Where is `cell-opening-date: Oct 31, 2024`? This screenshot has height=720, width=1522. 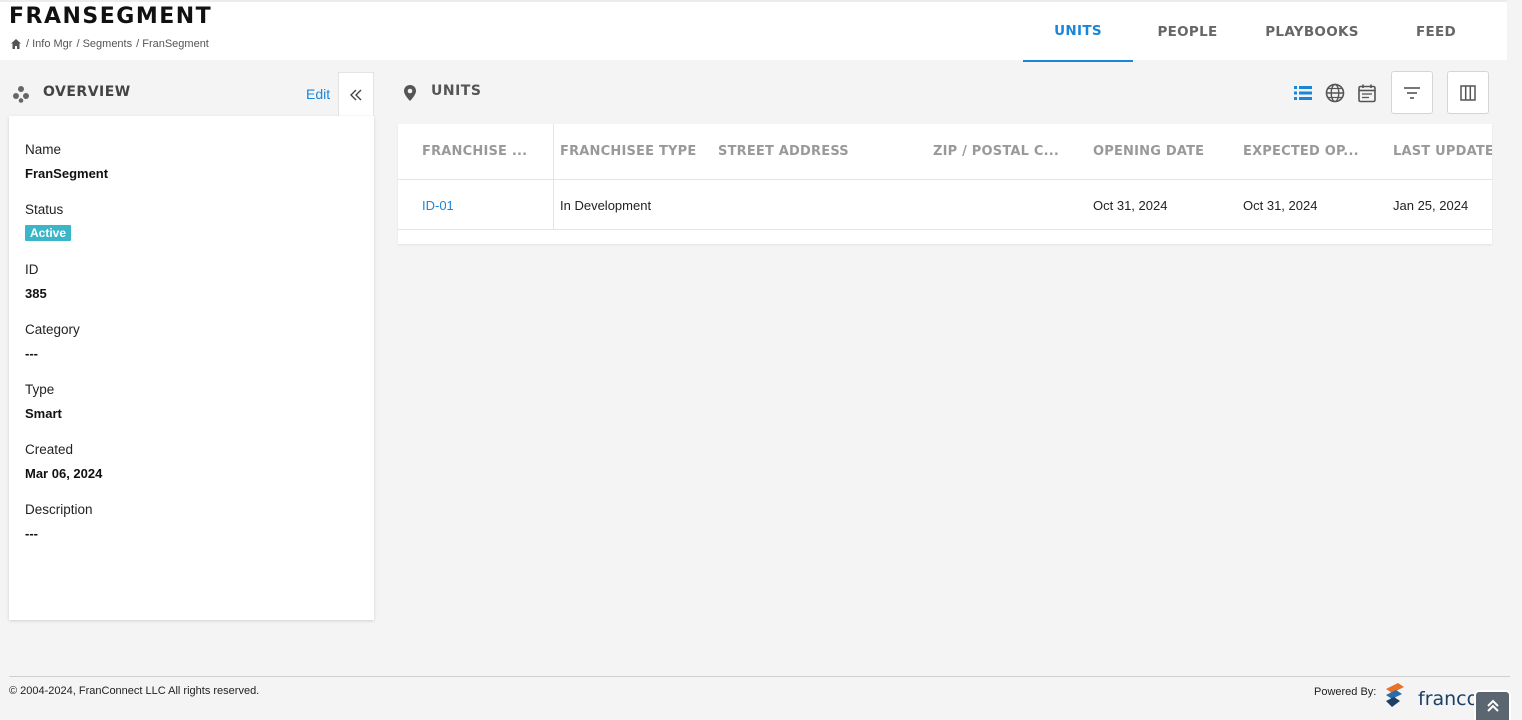
cell-opening-date: Oct 31, 2024 is located at coordinates (1130, 205).